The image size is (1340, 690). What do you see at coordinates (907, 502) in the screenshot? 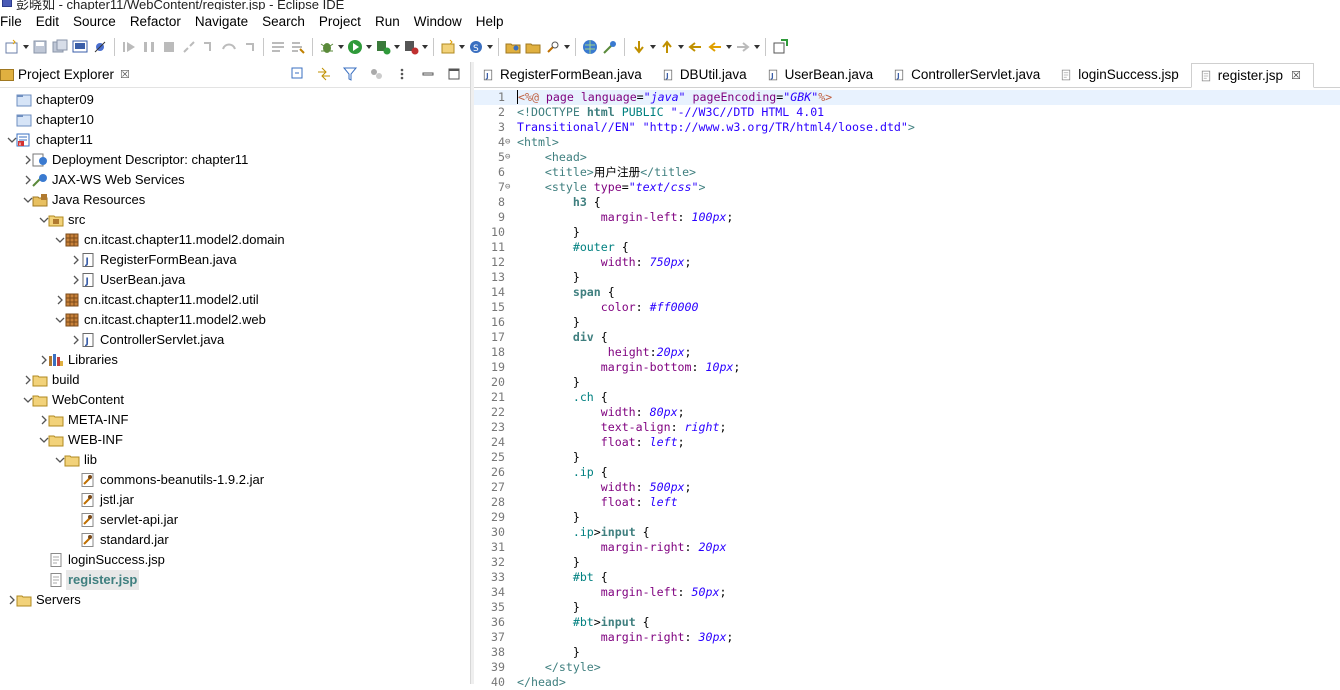
I see `code-line: 28 float: left` at bounding box center [907, 502].